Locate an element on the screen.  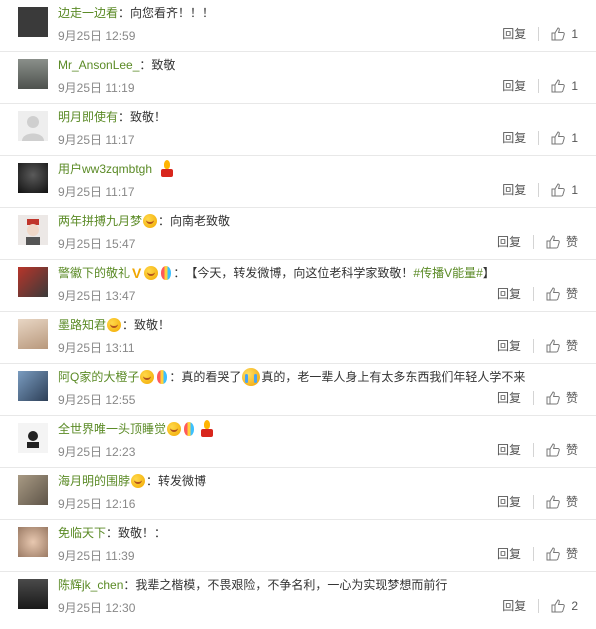
member-badge-icon is located at coordinates (174, 429).